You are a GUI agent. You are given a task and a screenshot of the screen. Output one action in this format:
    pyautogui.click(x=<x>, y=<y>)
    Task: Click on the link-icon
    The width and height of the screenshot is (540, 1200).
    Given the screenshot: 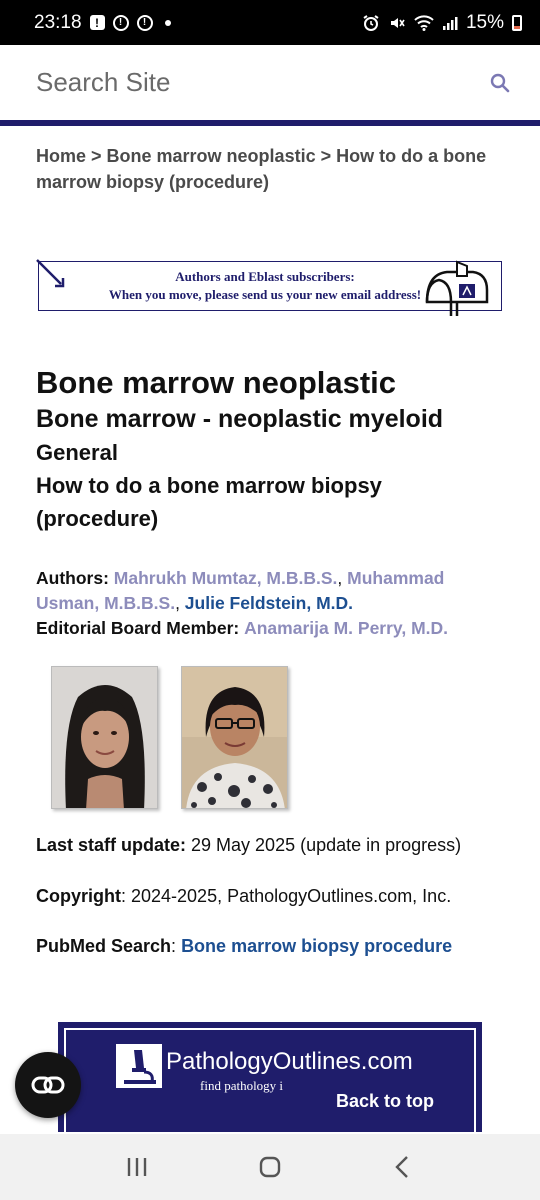 What is the action you would take?
    pyautogui.click(x=48, y=1085)
    